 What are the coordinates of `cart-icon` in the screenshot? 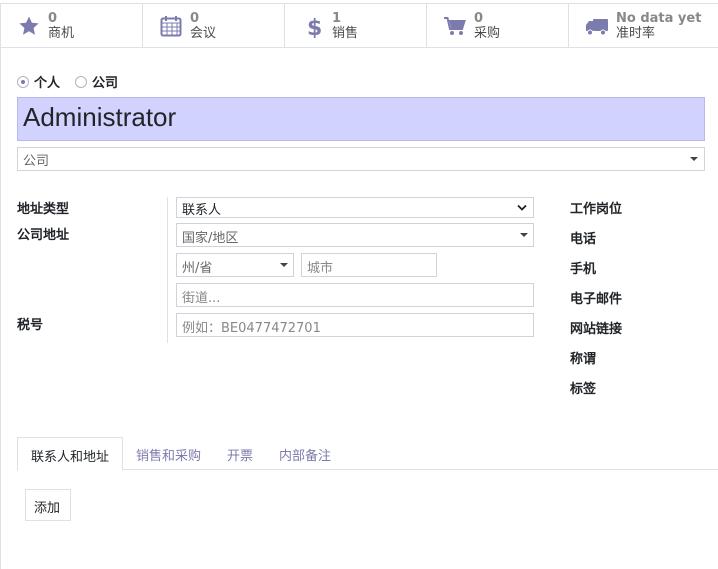 It's located at (455, 26).